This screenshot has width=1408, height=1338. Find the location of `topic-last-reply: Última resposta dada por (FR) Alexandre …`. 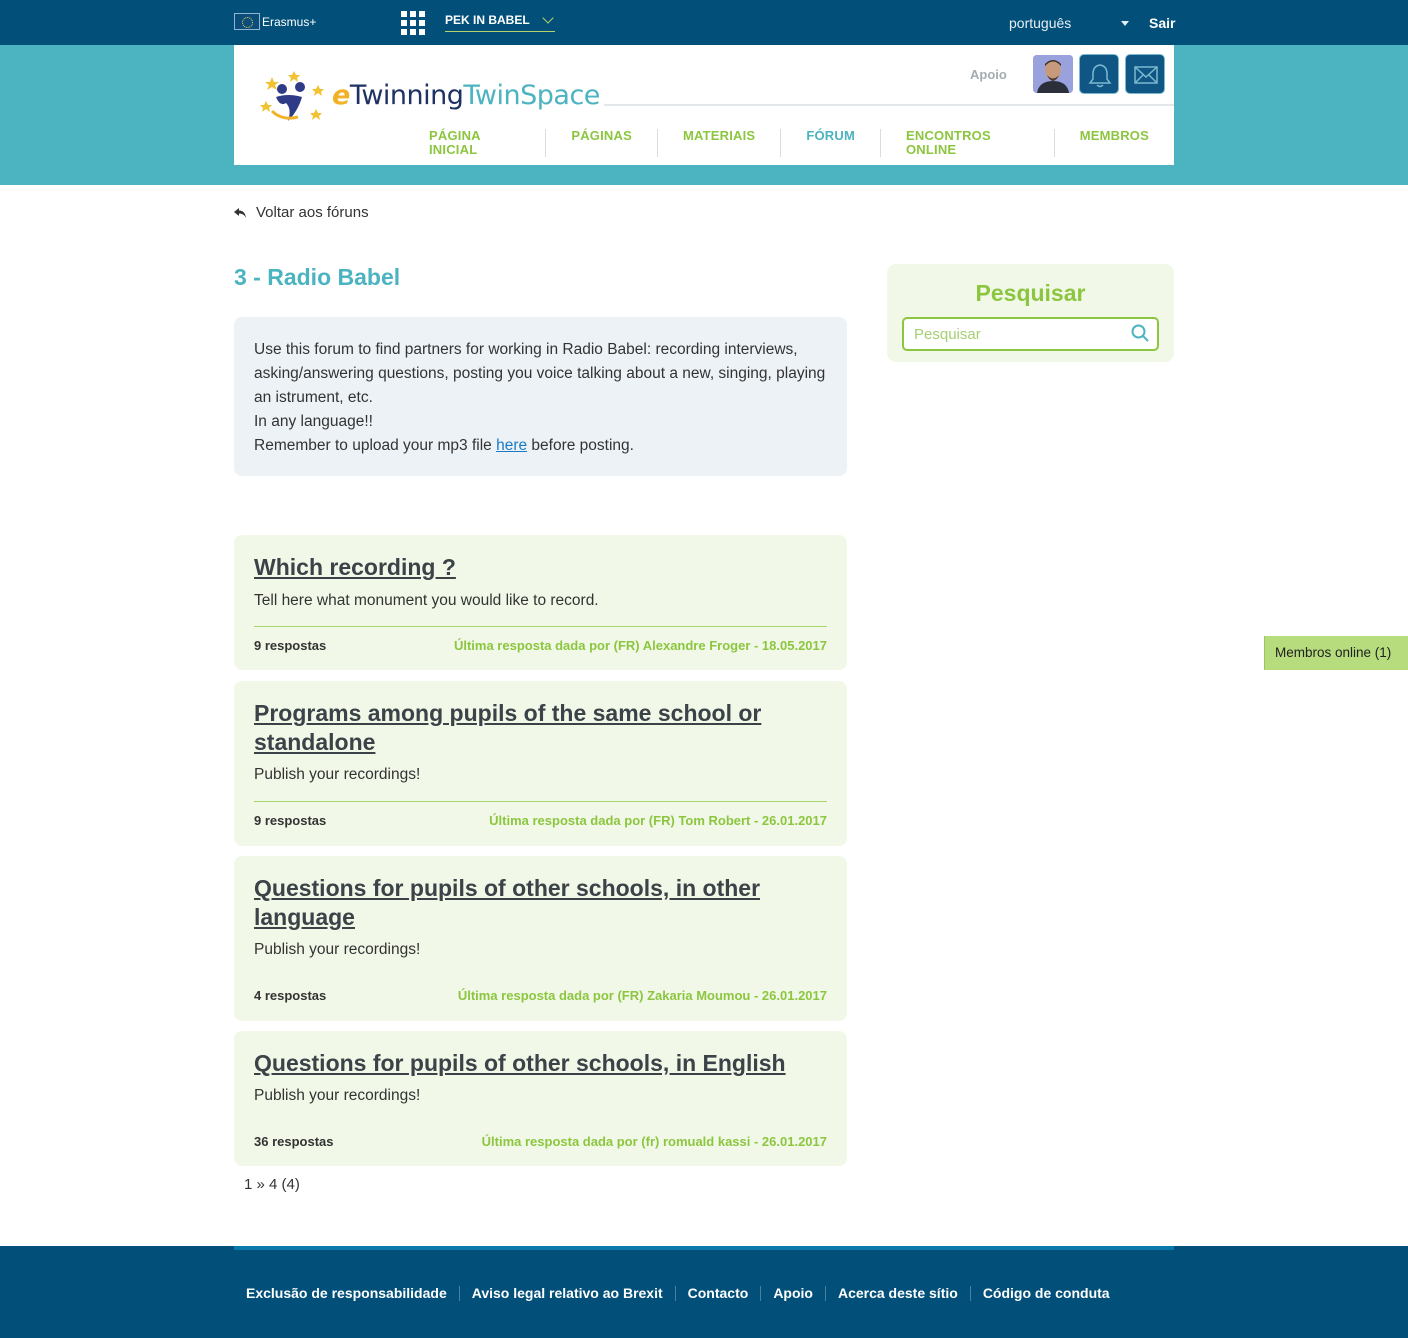

topic-last-reply: Última resposta dada por (FR) Alexandre … is located at coordinates (640, 645).